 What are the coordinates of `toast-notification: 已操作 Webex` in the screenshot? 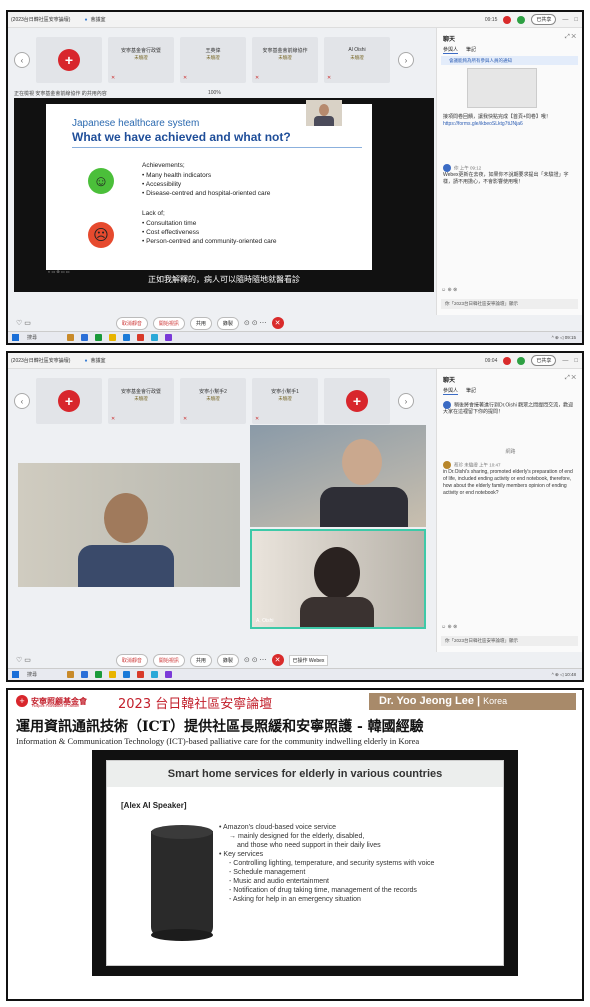 It's located at (308, 660).